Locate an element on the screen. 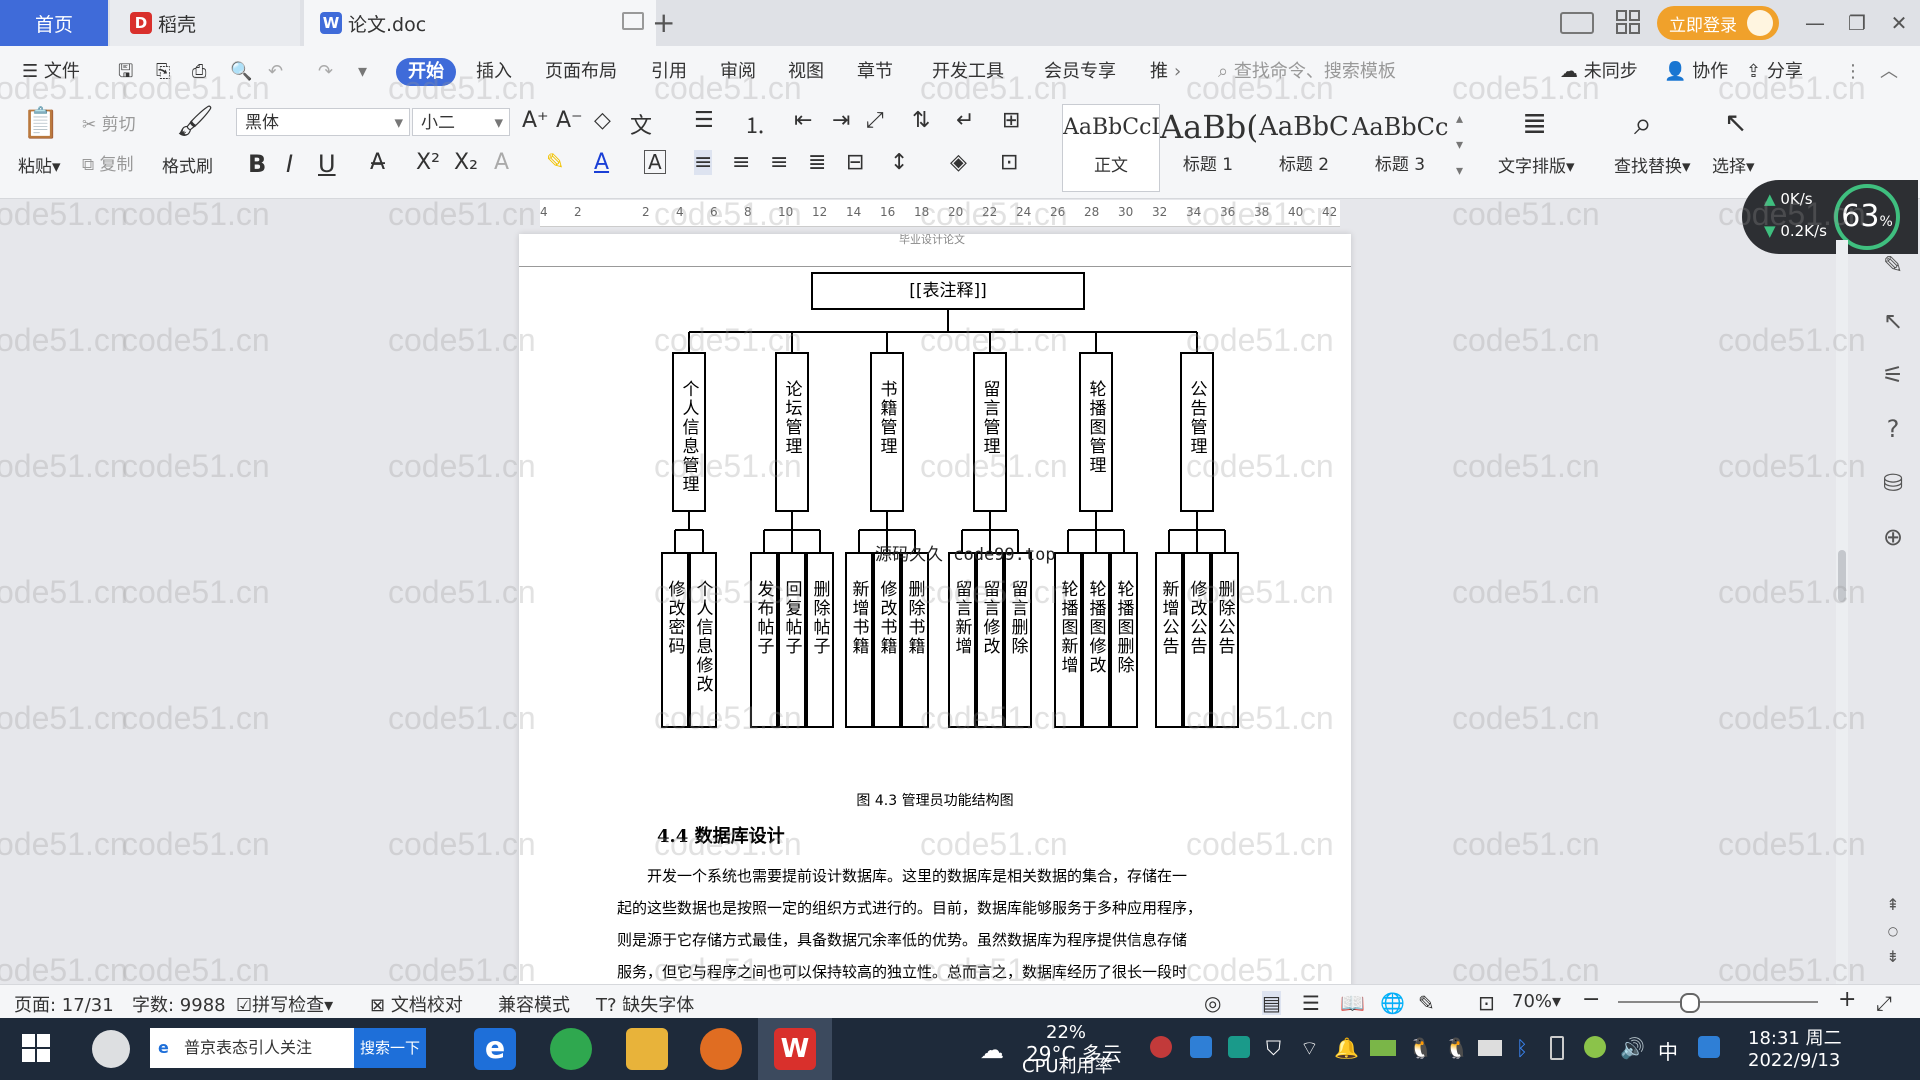  taskbar-search-input: e 普京表态引人关注 is located at coordinates (252, 1048).